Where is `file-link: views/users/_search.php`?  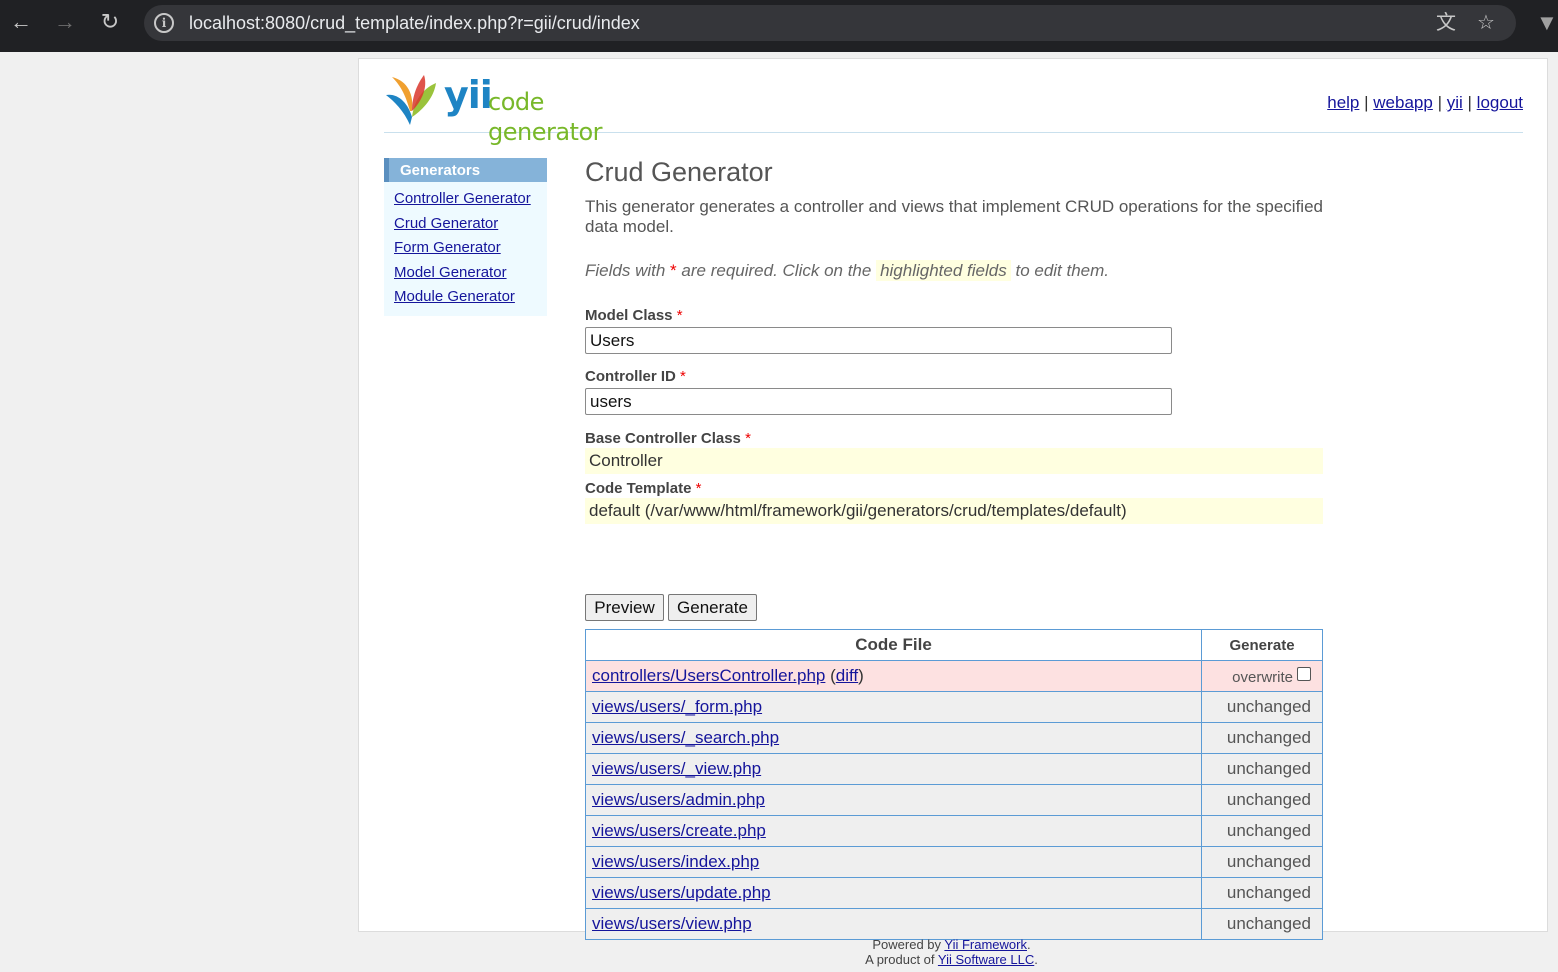 file-link: views/users/_search.php is located at coordinates (685, 737).